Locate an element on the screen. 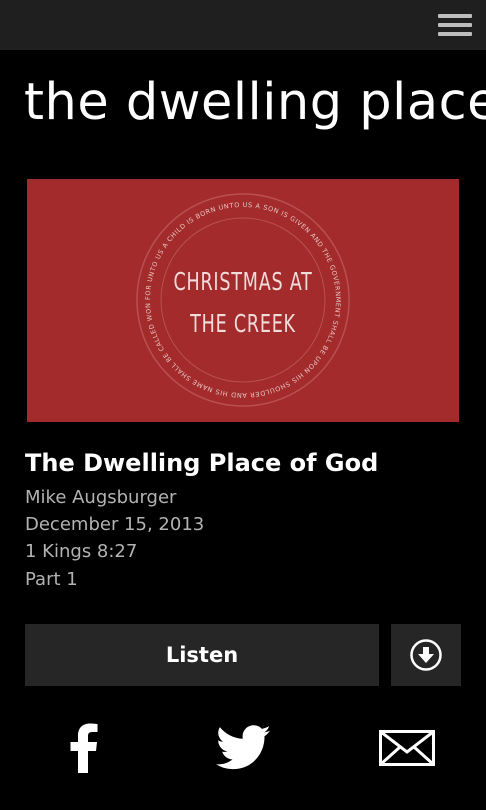 This screenshot has width=486, height=810. download-button is located at coordinates (426, 655).